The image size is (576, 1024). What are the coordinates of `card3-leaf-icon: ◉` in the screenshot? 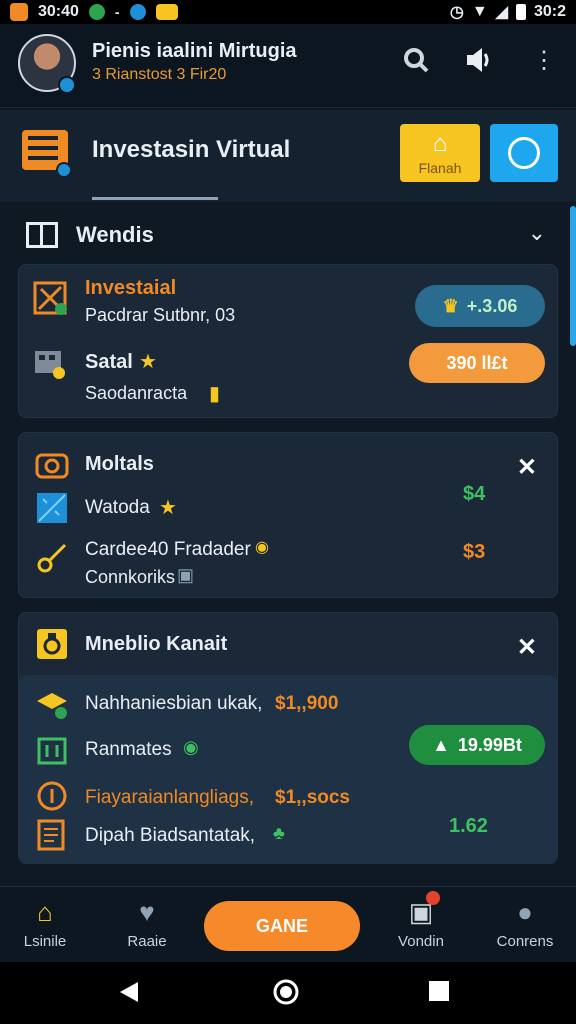 It's located at (191, 747).